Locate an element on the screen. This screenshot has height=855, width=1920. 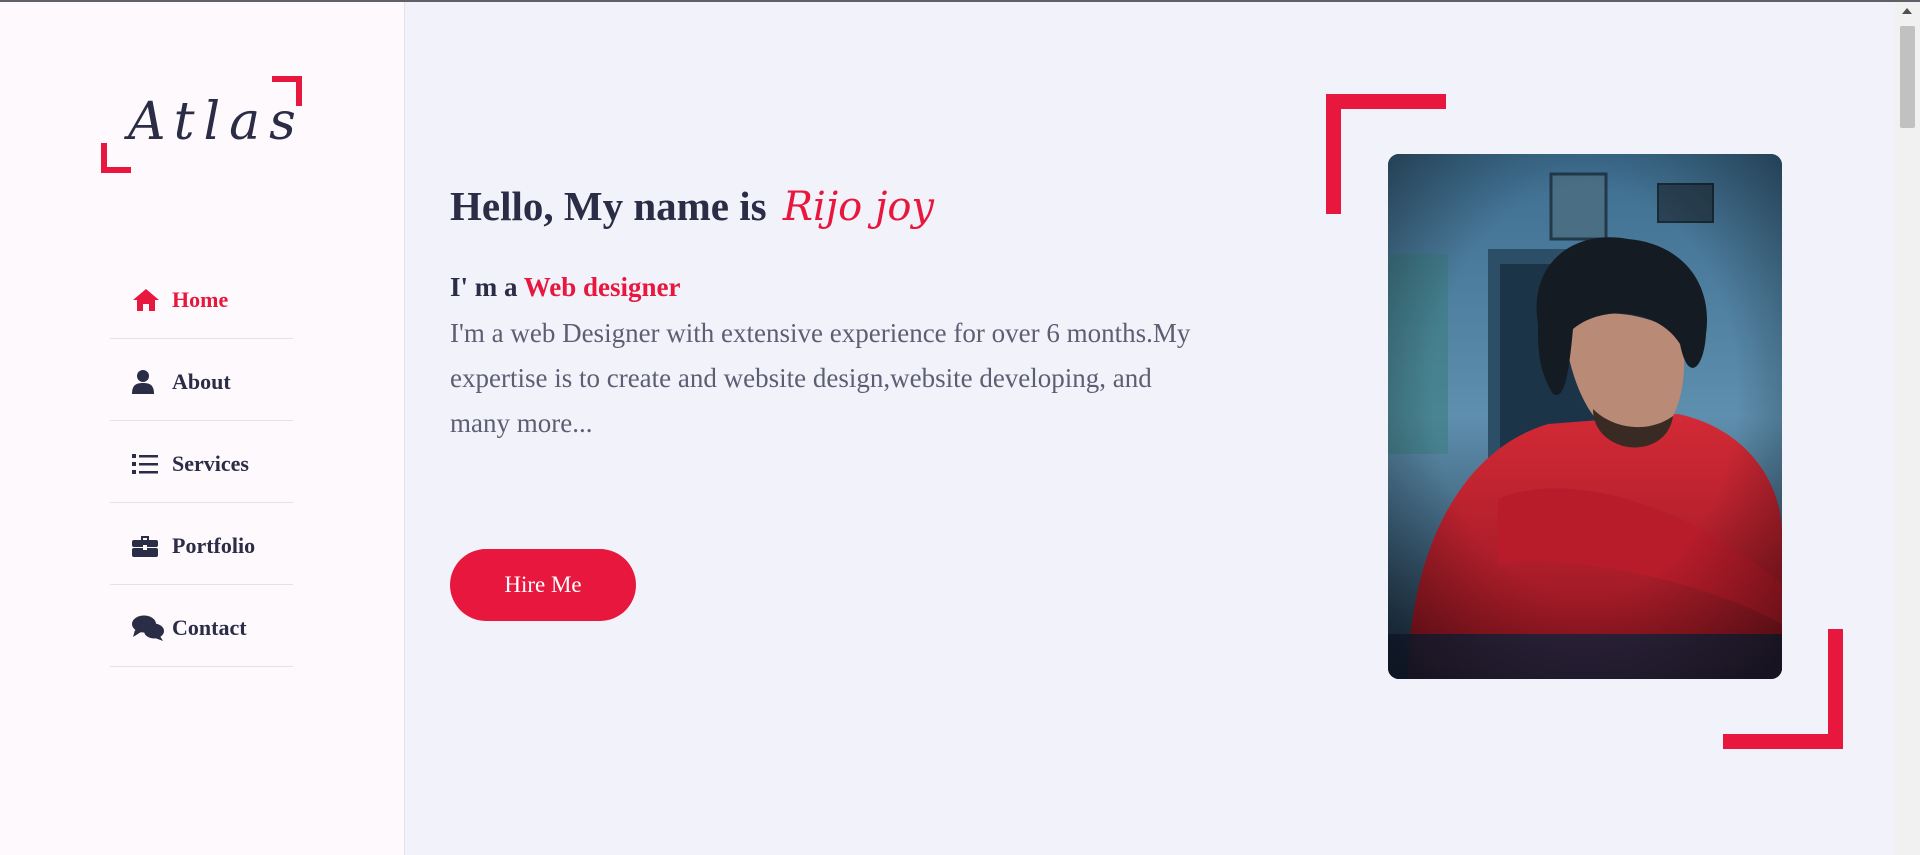
hire-me-button: Hire Me is located at coordinates (543, 585).